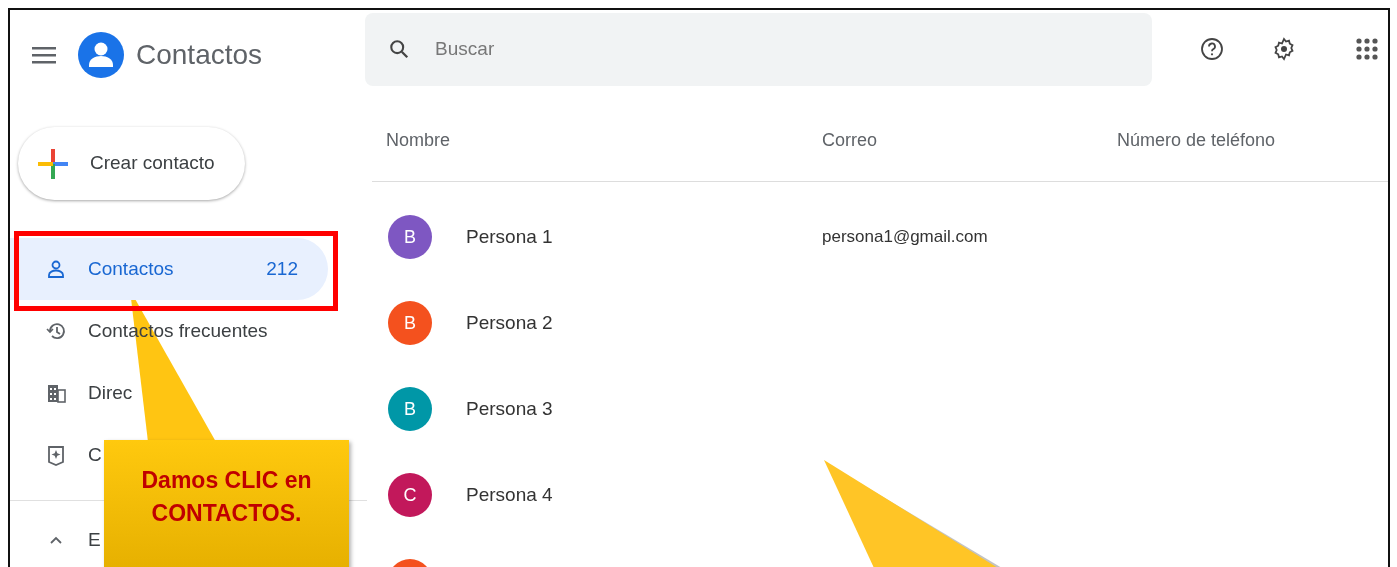 This screenshot has height=567, width=1397. Describe the element at coordinates (410, 495) in the screenshot. I see `avatar: C` at that location.